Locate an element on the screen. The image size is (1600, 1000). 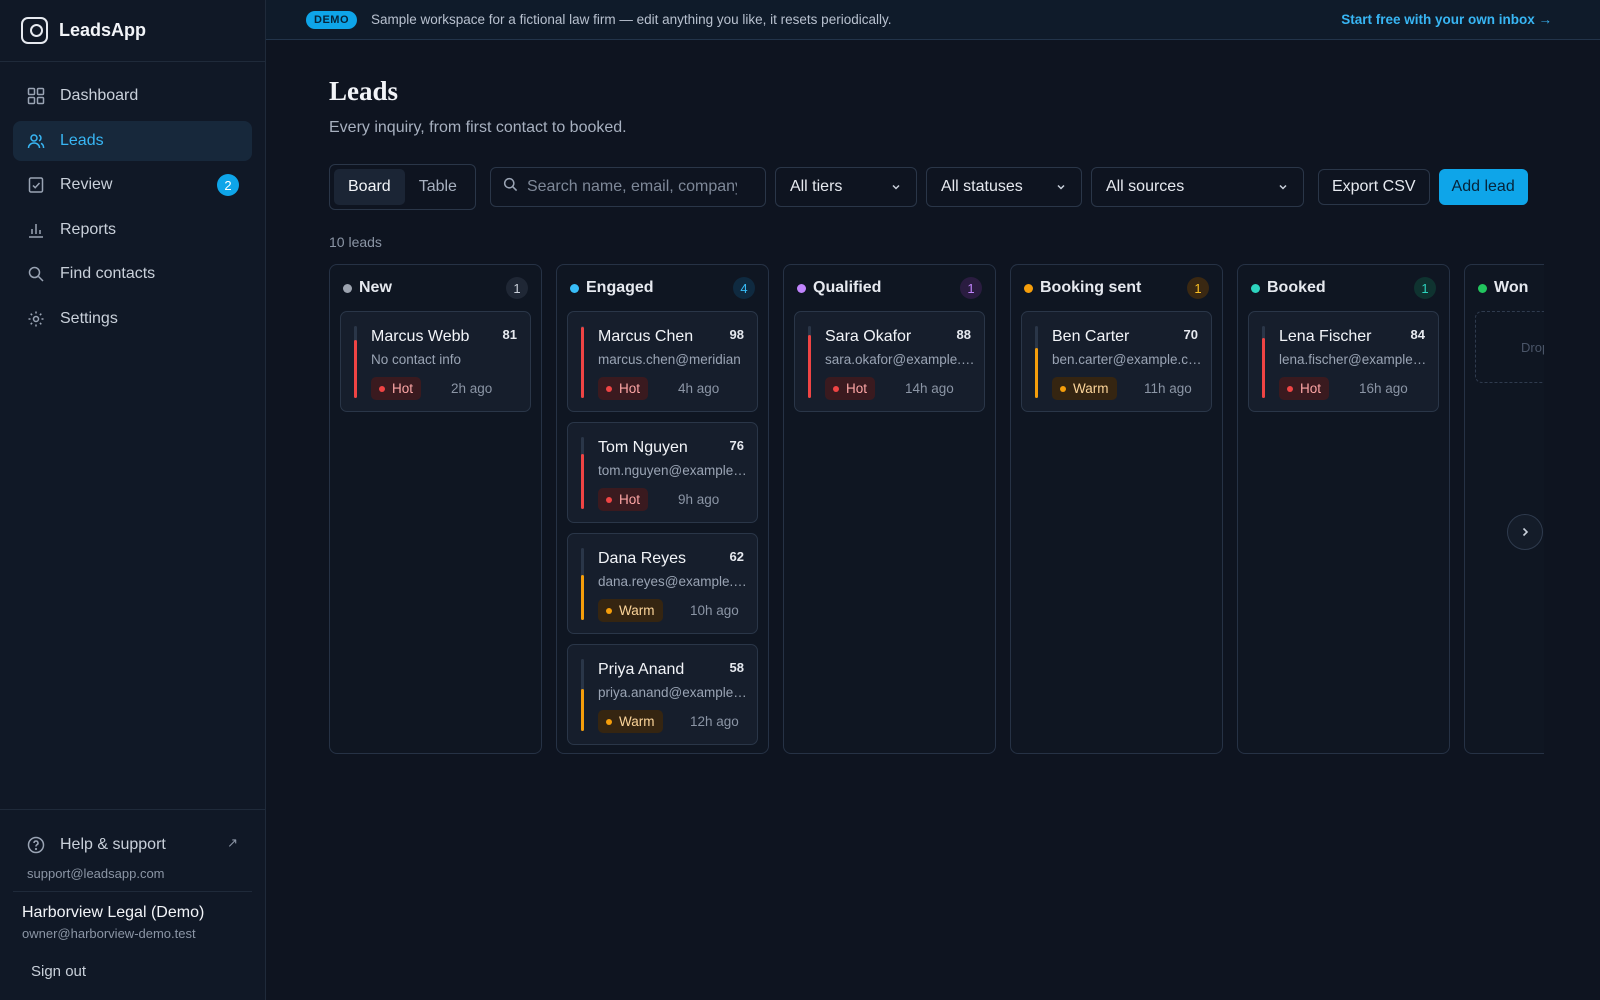
status-filter-select: All statuses is located at coordinates (1003, 187).